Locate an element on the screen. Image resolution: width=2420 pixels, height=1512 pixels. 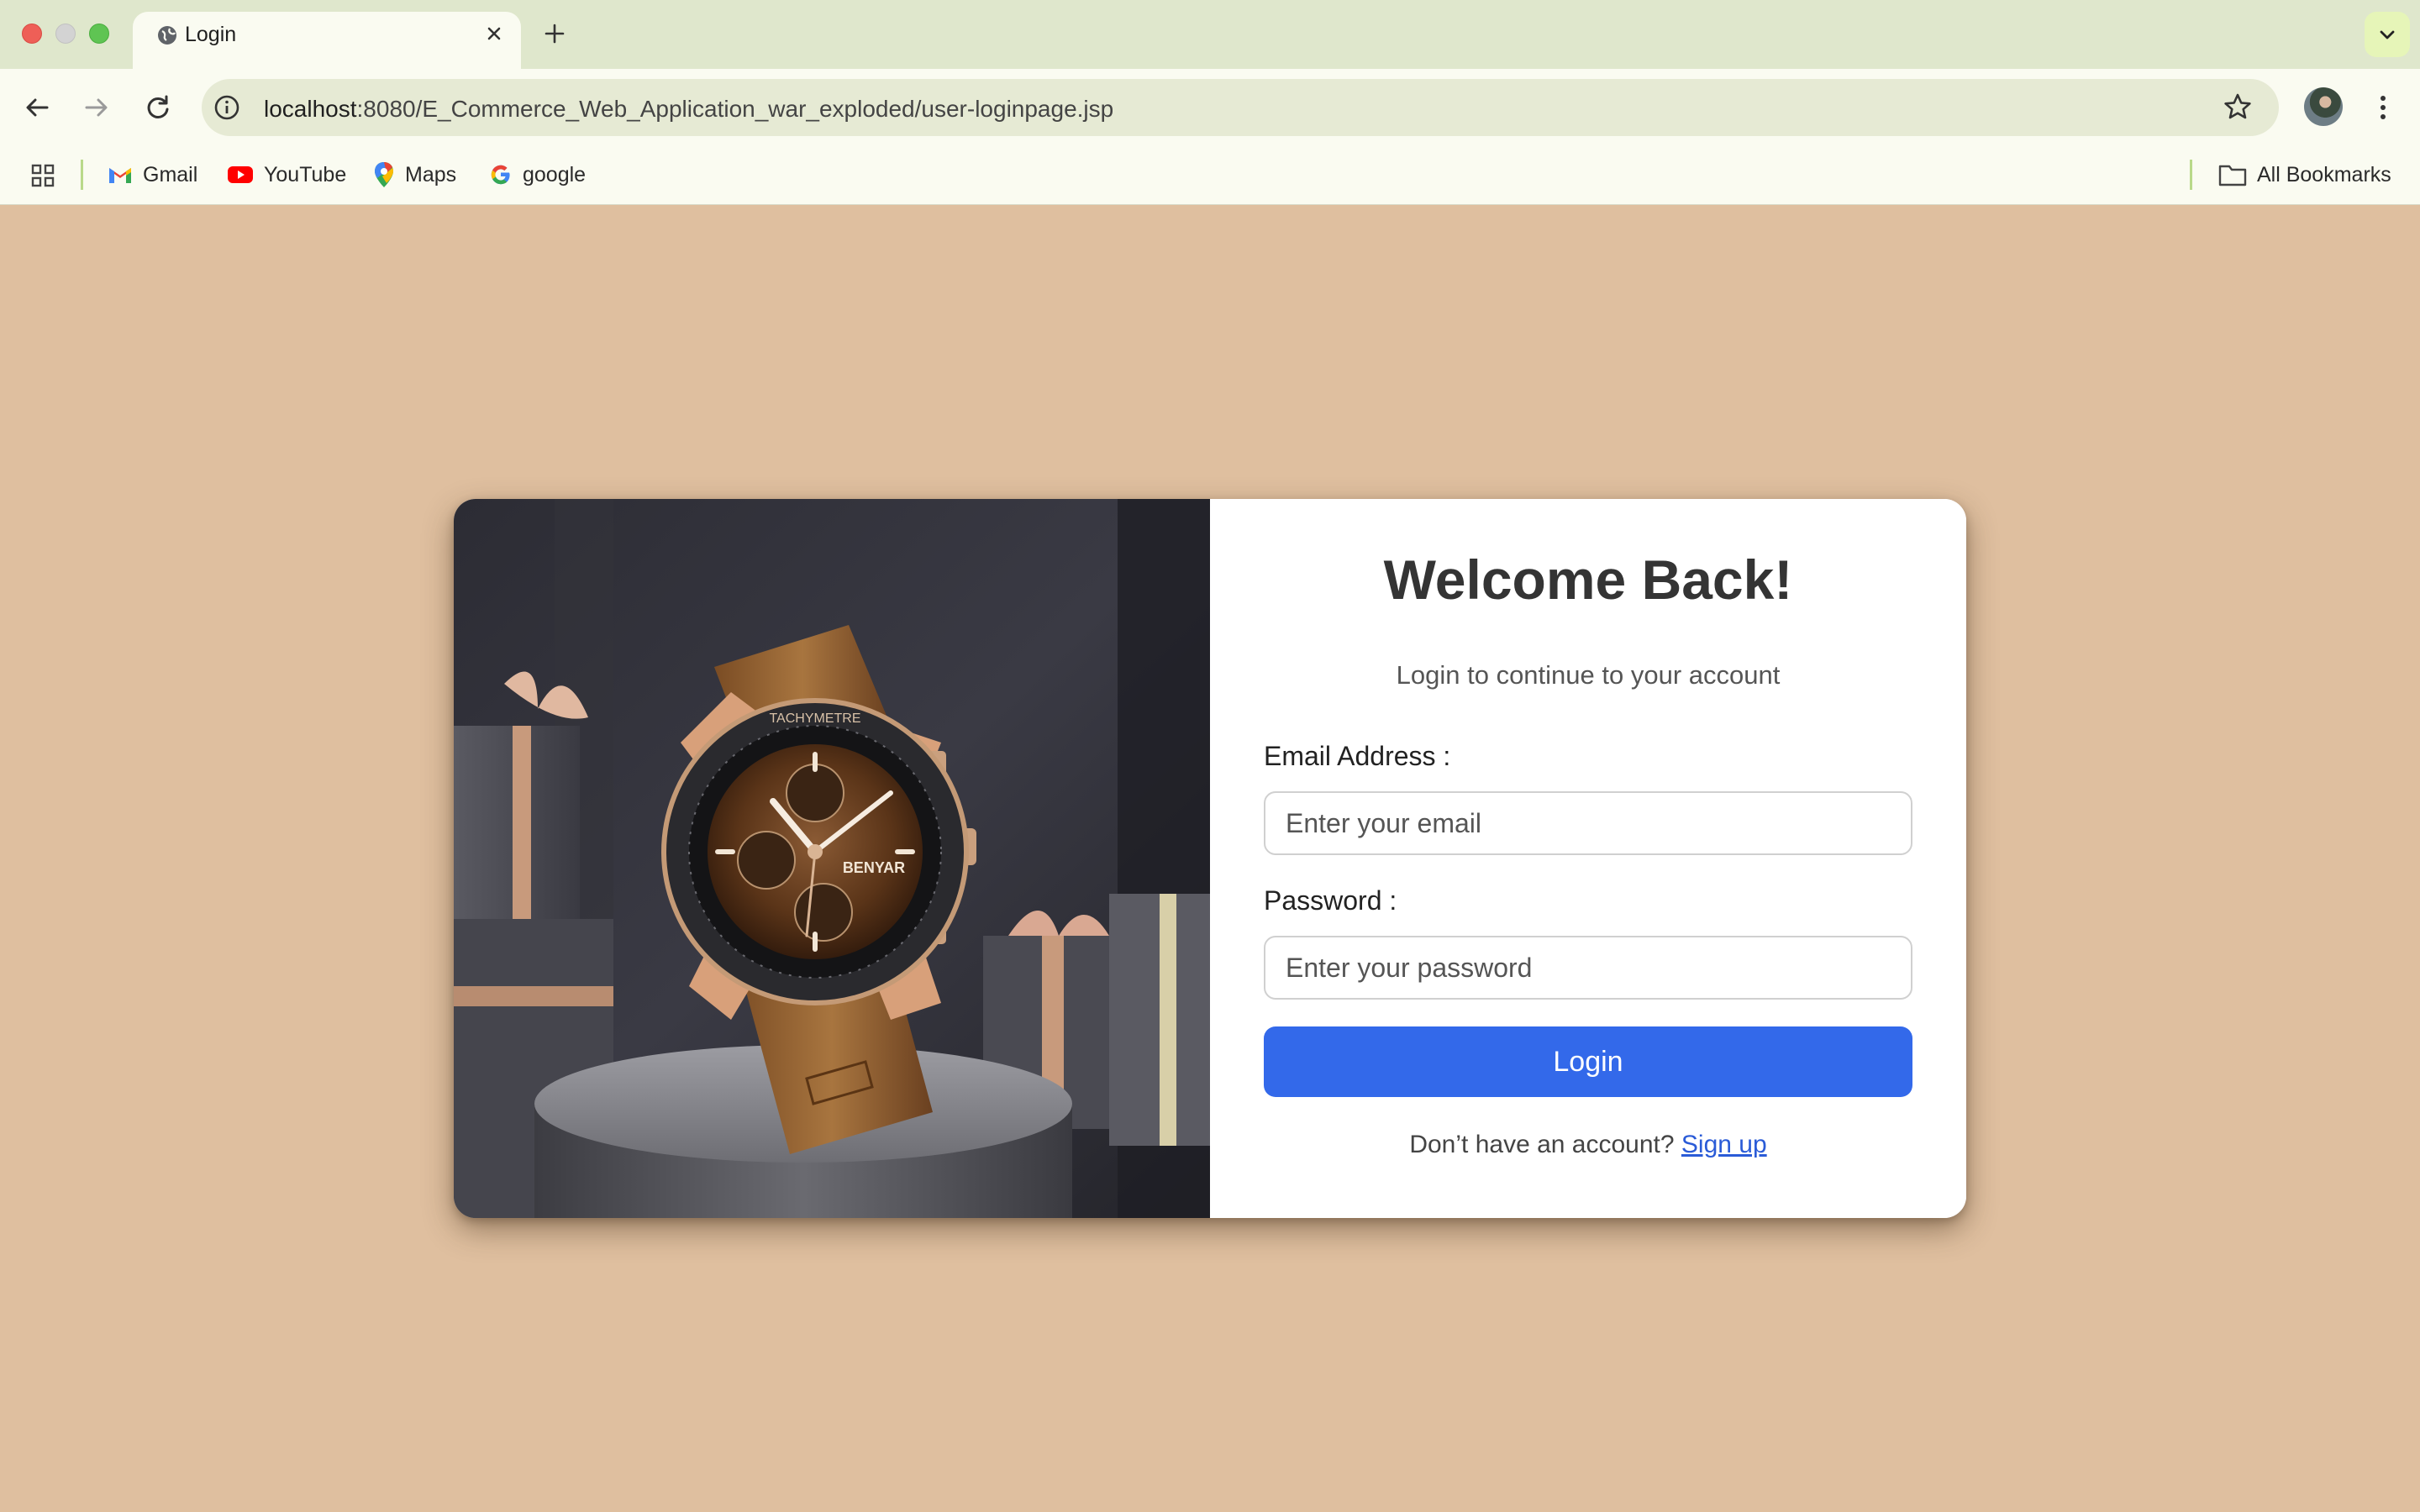
tab-title: Login is located at coordinates (211, 34).